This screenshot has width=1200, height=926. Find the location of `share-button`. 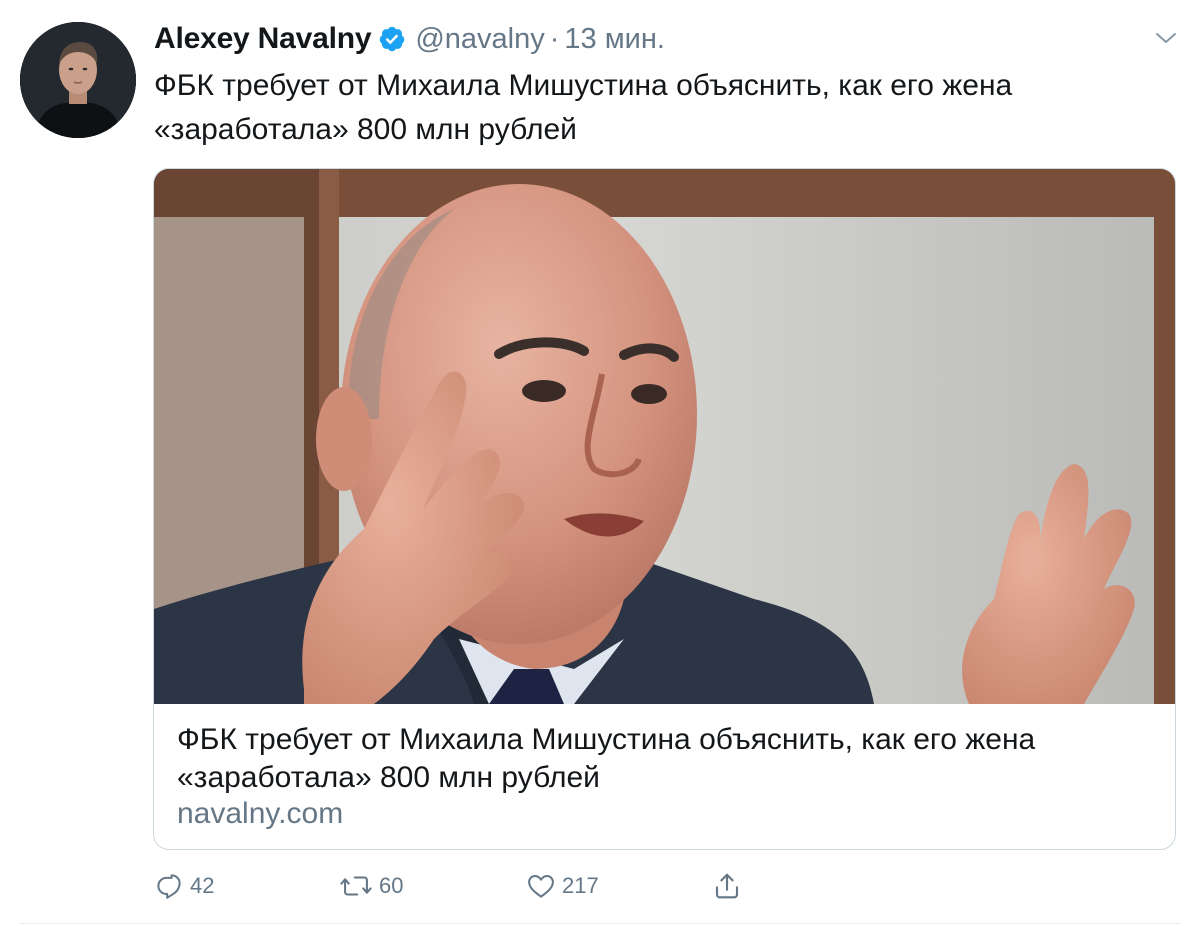

share-button is located at coordinates (727, 886).